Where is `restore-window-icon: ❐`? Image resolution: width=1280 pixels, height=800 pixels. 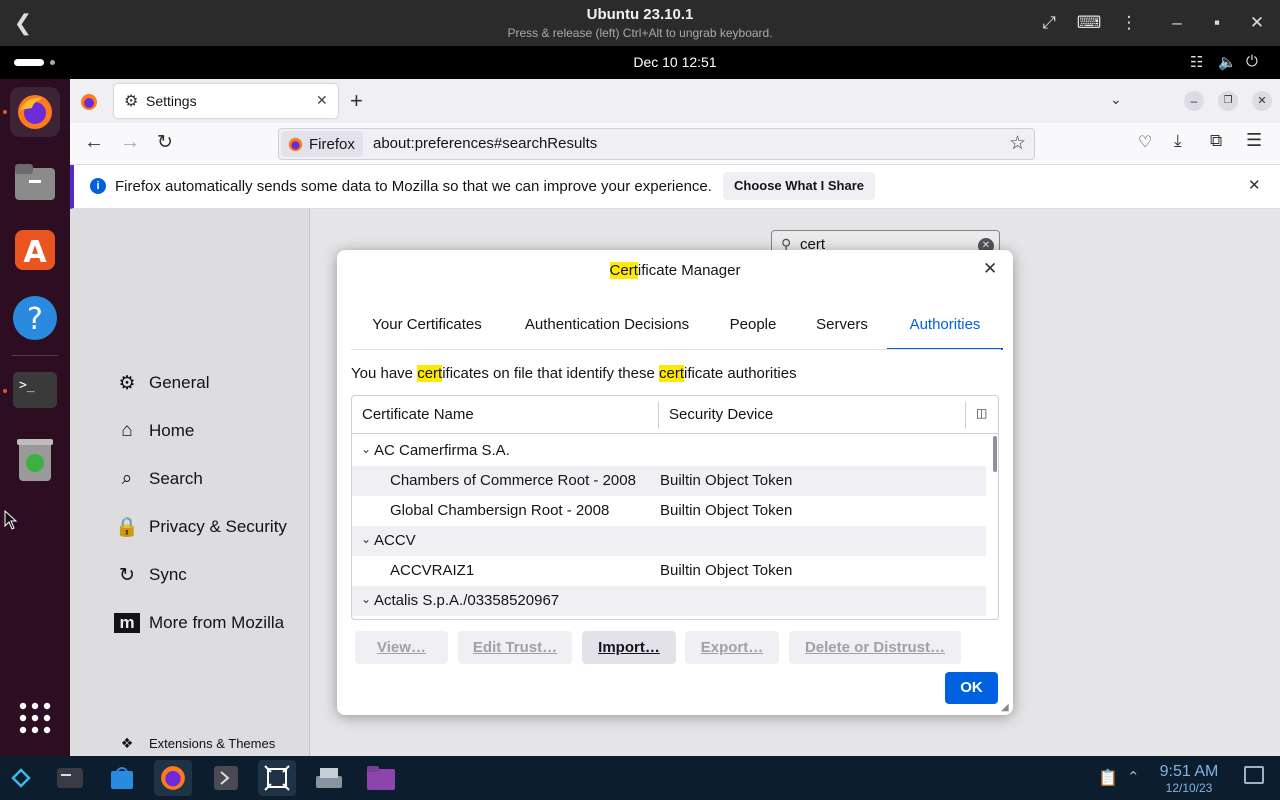 restore-window-icon: ❐ is located at coordinates (1228, 101).